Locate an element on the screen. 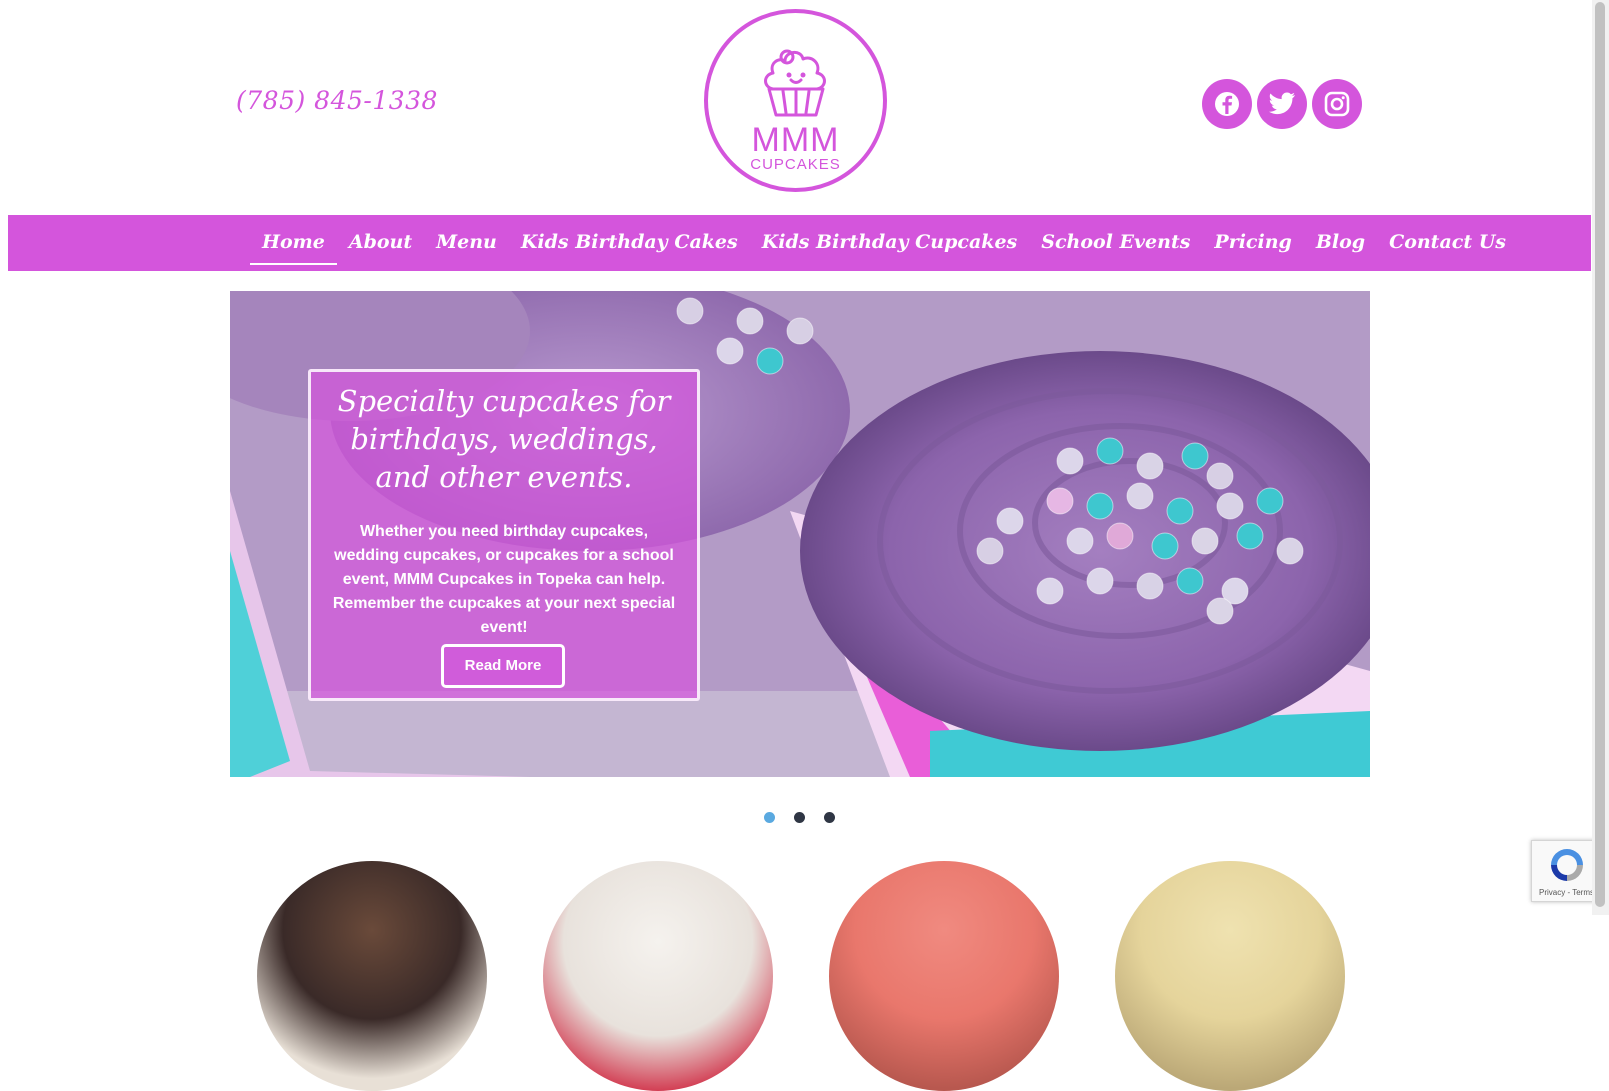 The height and width of the screenshot is (1091, 1609). instagram-button is located at coordinates (1337, 104).